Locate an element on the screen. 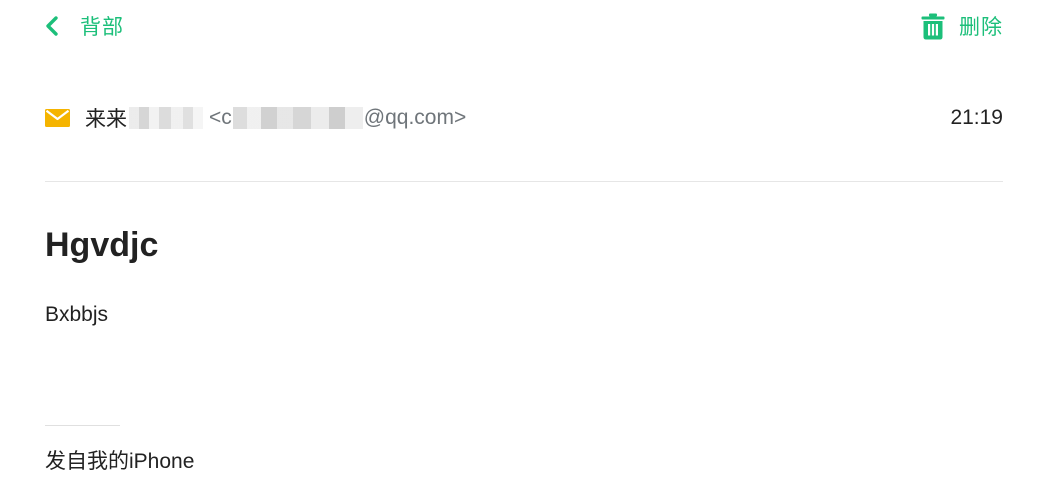 The width and height of the screenshot is (1044, 481). delete-button-label: 删除 is located at coordinates (981, 27).